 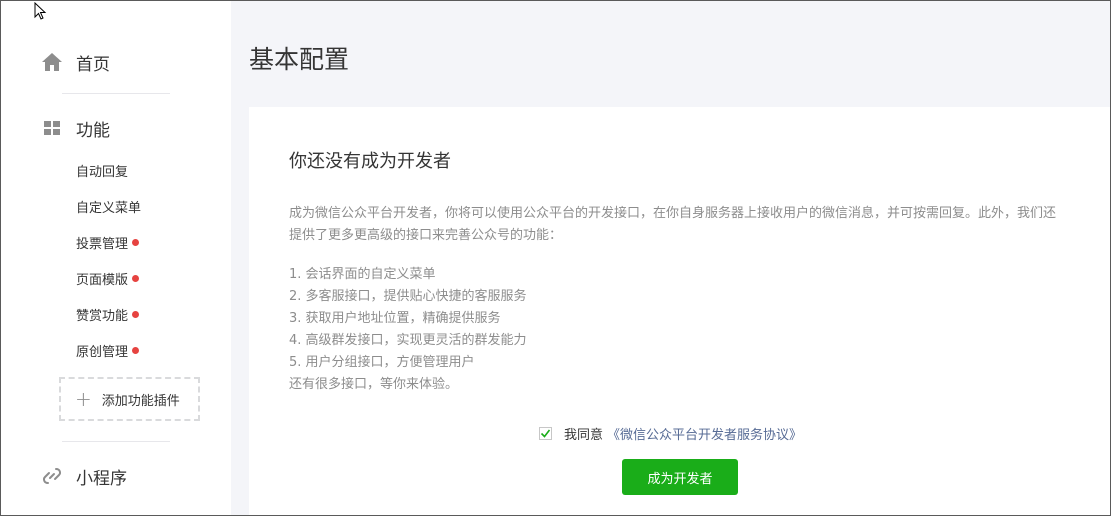 I want to click on sidebar-item-home-label: 首页, so click(x=93, y=64).